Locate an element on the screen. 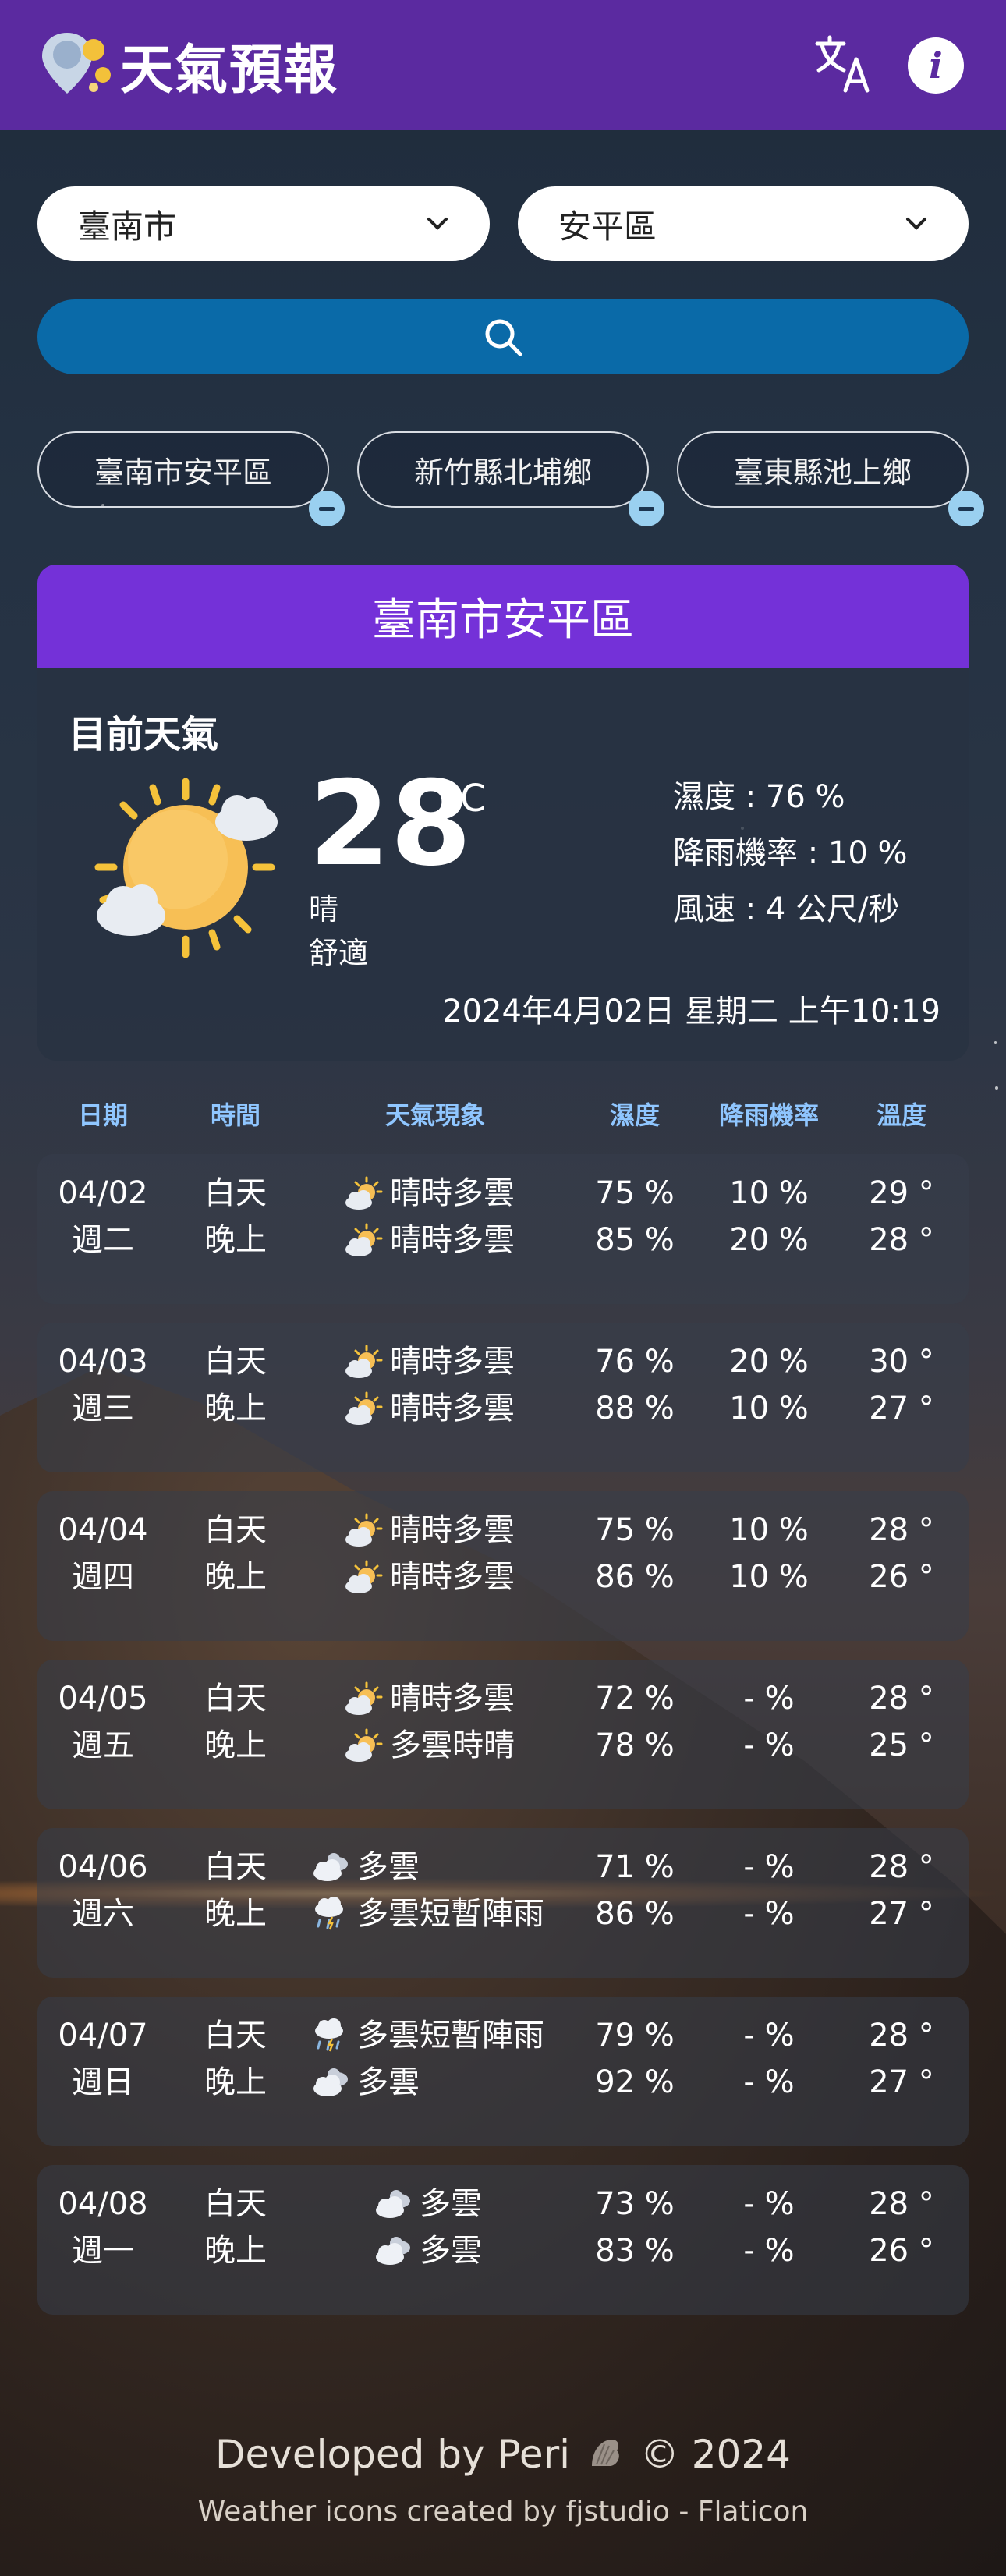 This screenshot has width=1006, height=2576. current-condition: 晴 is located at coordinates (324, 909).